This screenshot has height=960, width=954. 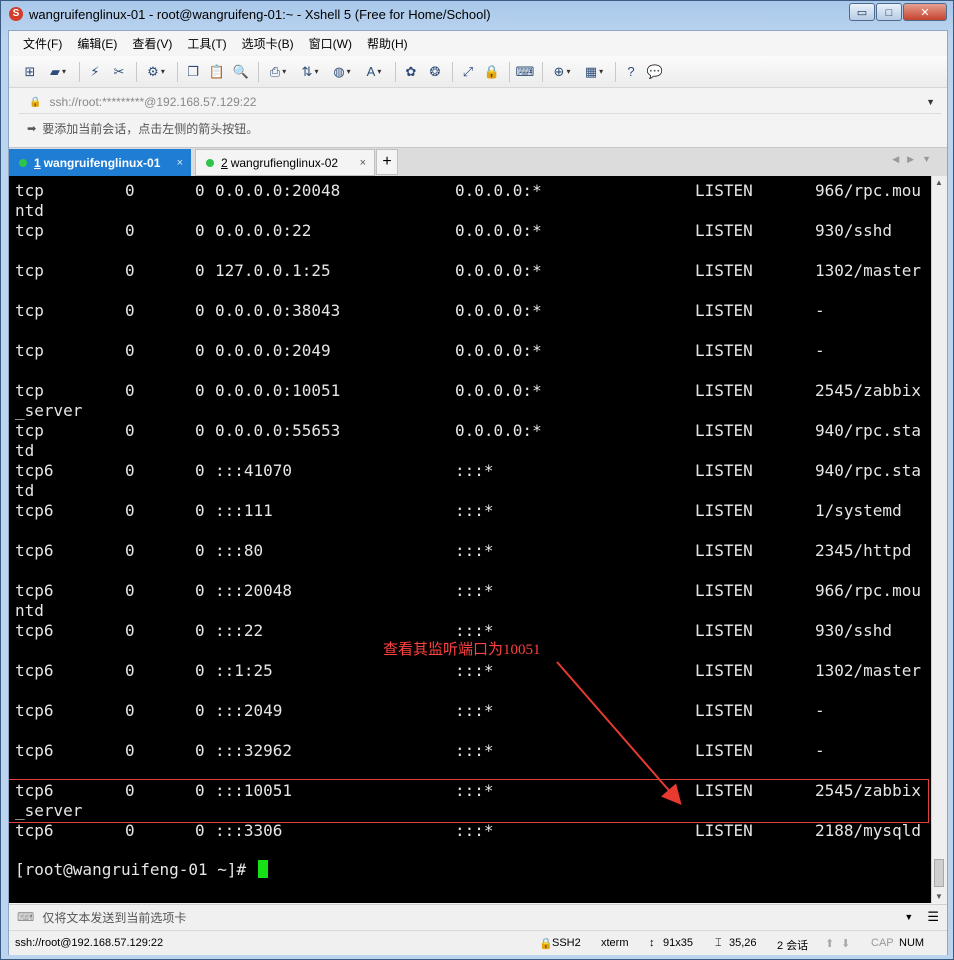 What do you see at coordinates (58, 72) in the screenshot?
I see `open-session-icon: ▰` at bounding box center [58, 72].